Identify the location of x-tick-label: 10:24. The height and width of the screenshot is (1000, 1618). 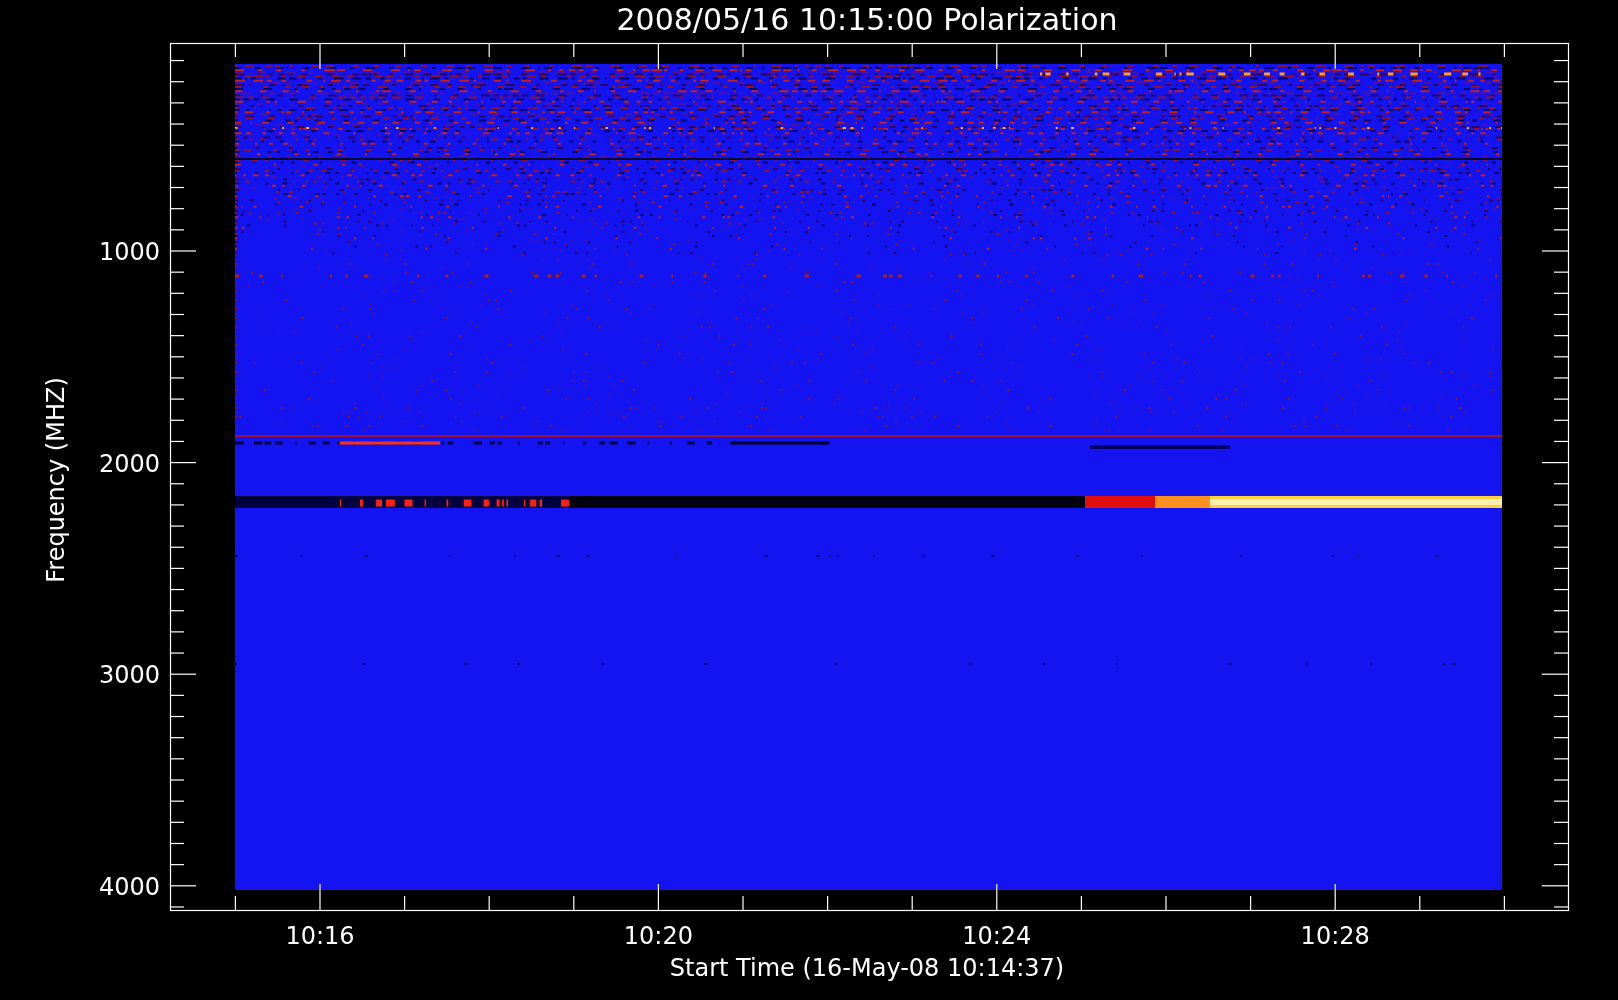
(997, 936).